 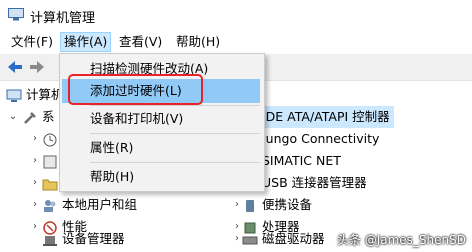 What do you see at coordinates (401, 240) in the screenshot?
I see `watermark: 头条 @James_ShenSD` at bounding box center [401, 240].